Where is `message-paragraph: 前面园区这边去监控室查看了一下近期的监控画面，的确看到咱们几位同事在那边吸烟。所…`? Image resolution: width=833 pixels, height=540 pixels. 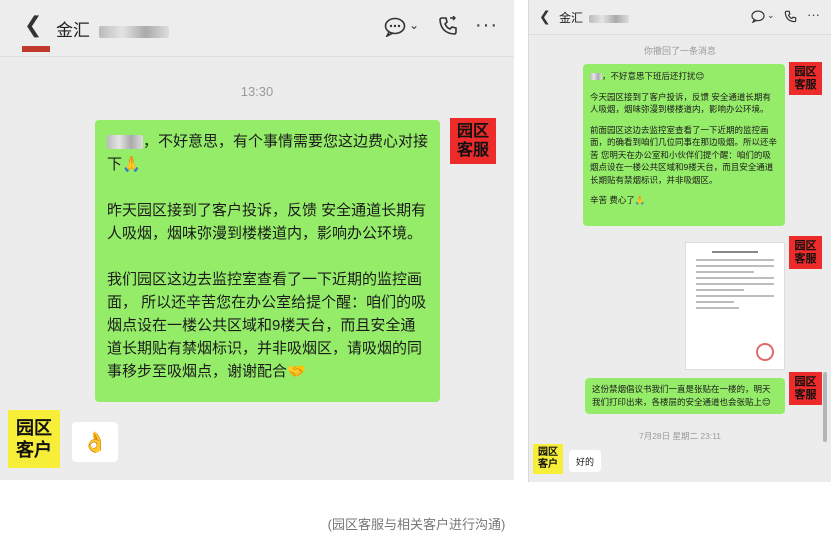 message-paragraph: 前面园区这边去监控室查看了一下近期的监控画面，的确看到咱们几位同事在那边吸烟。所… is located at coordinates (684, 154).